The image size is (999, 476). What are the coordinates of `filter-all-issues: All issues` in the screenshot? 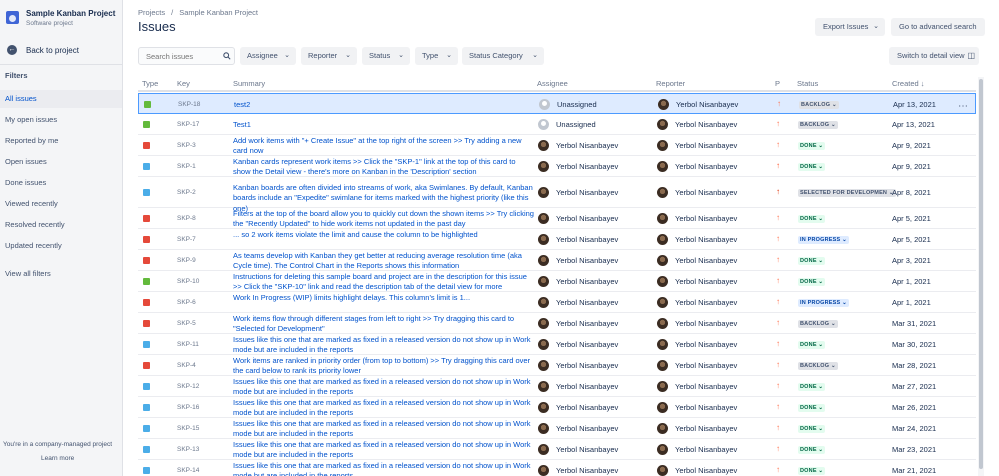 It's located at (61, 99).